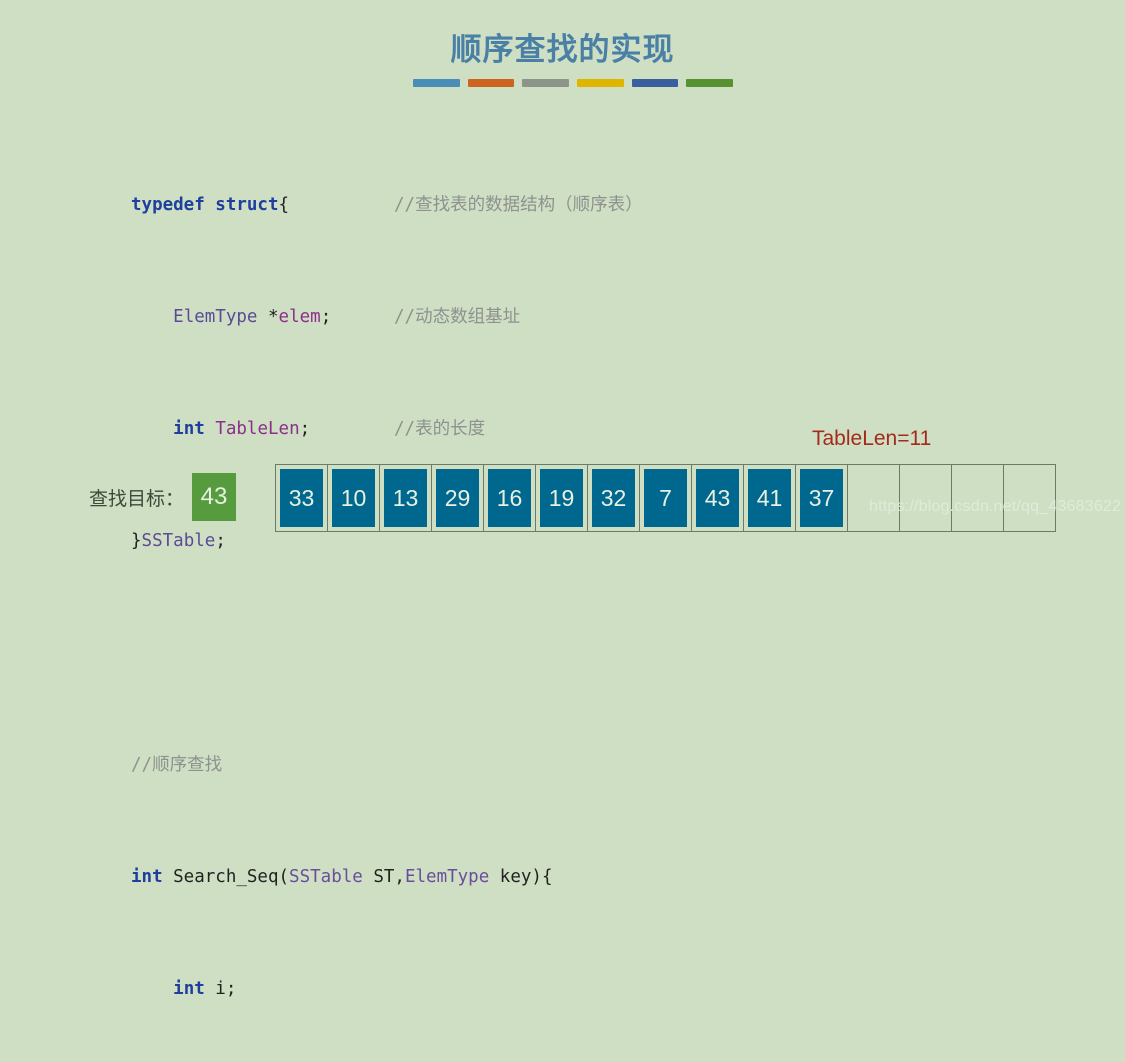 Image resolution: width=1125 pixels, height=1062 pixels. I want to click on code-line-fn-signature: int Search_Seq(SSTable ST,ElemType key){, so click(399, 877).